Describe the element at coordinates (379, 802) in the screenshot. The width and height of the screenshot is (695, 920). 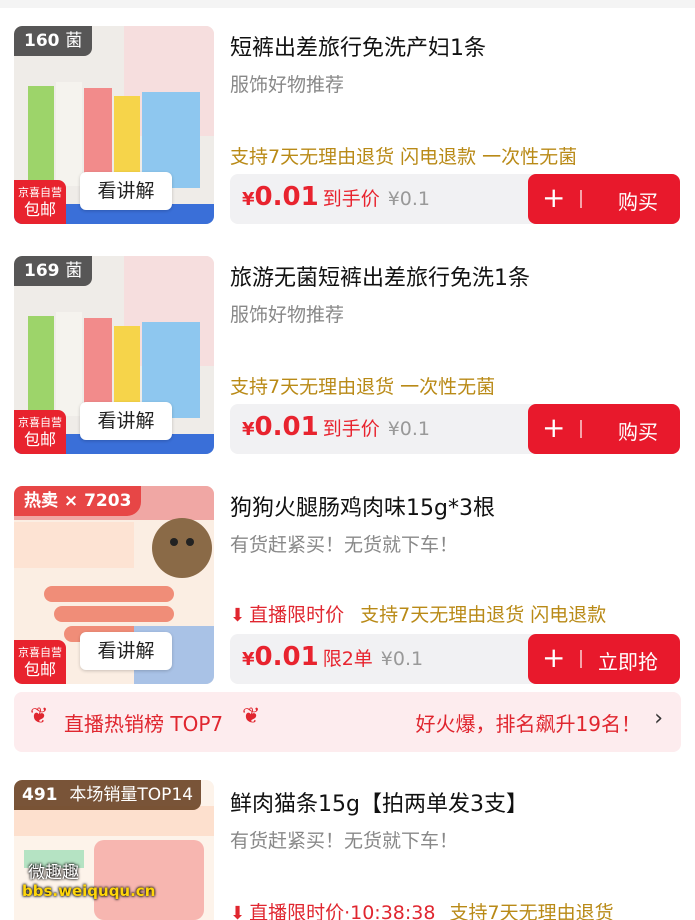
I see `product-title: 鲜肉猫条15g【拍两单发3支】` at that location.